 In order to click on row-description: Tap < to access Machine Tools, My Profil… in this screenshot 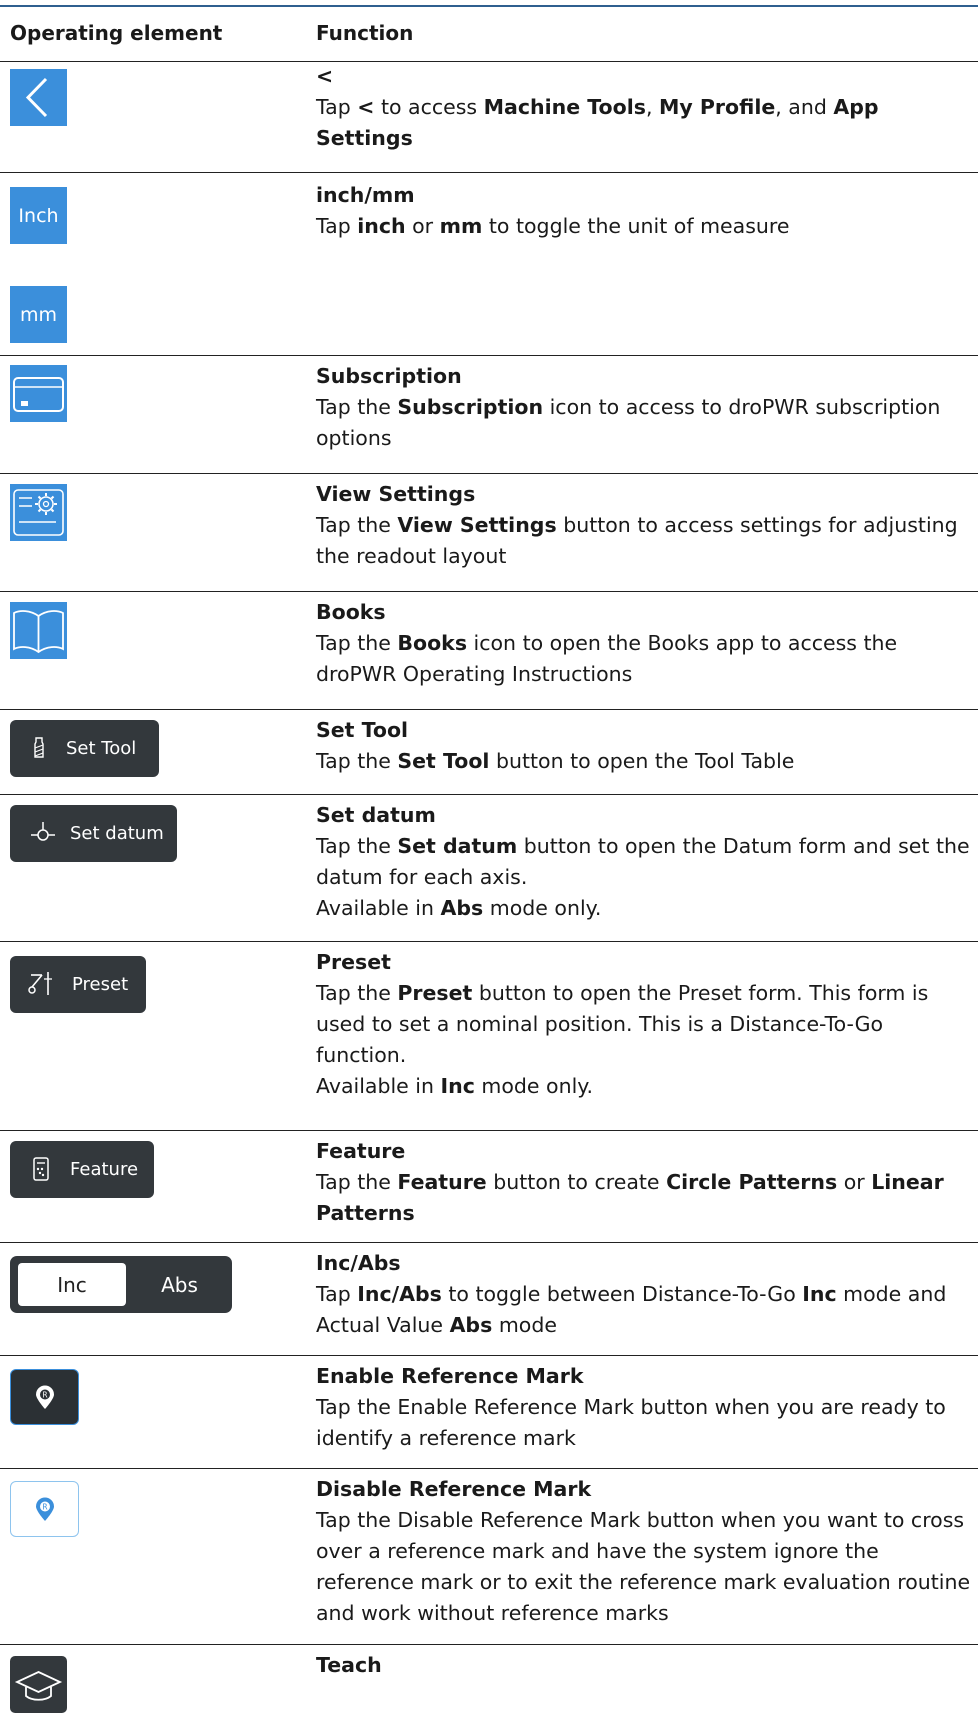, I will do `click(646, 123)`.